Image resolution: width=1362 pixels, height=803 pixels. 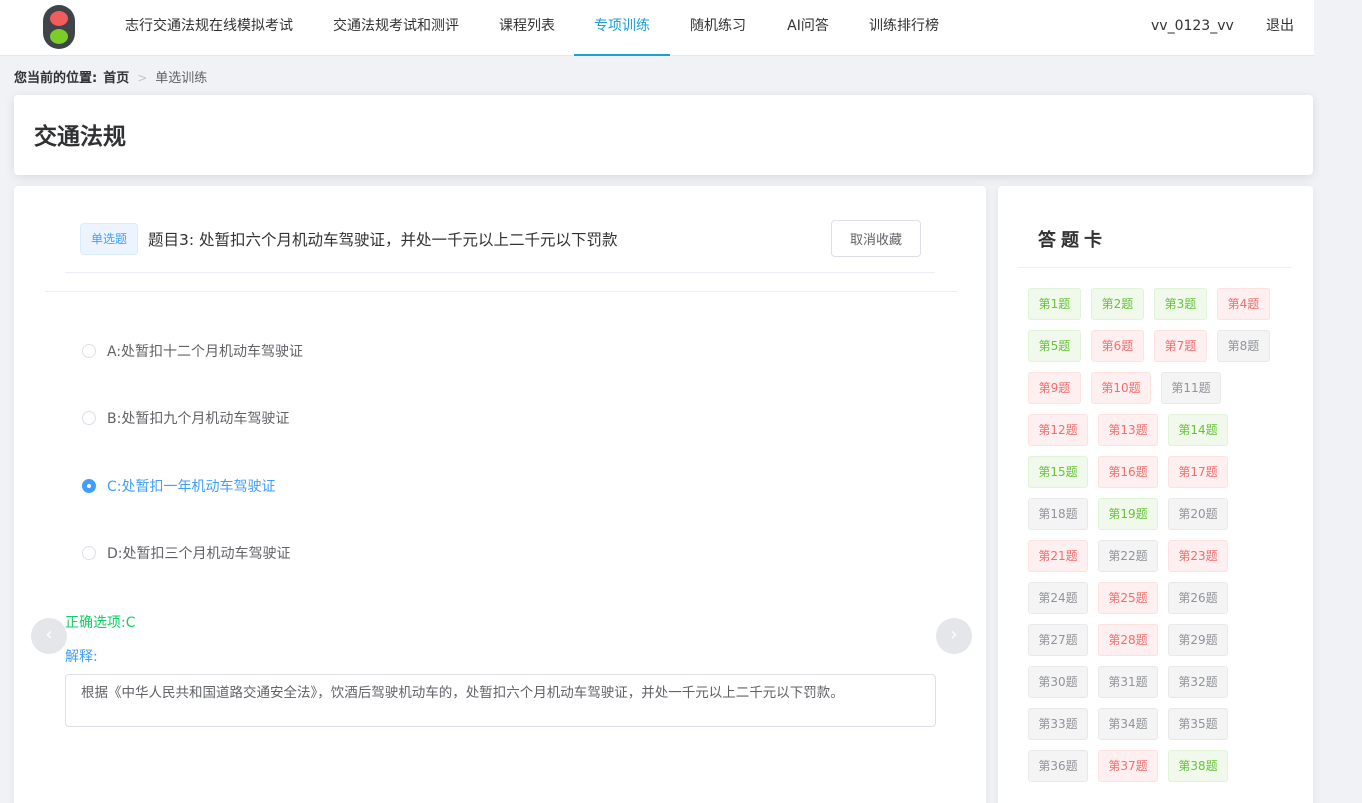 What do you see at coordinates (808, 28) in the screenshot?
I see `nav-item-ai-qa: AI问答` at bounding box center [808, 28].